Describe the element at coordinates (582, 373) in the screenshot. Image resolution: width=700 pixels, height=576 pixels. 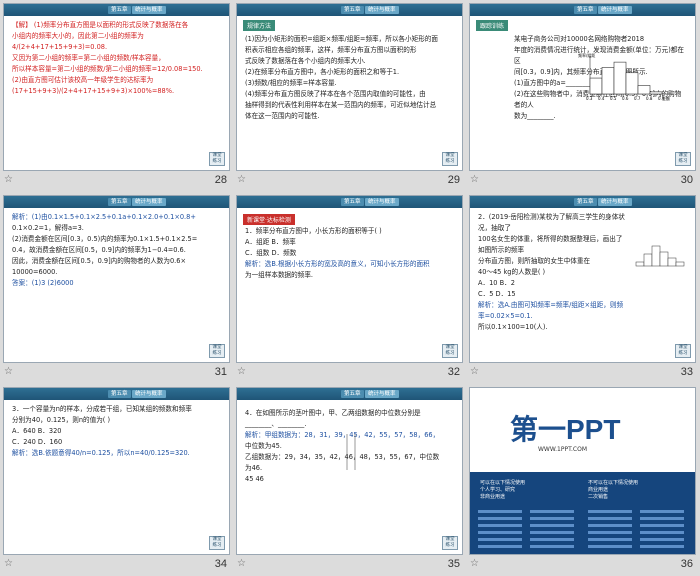
I see `thumbnail-footer: ☆ 33` at that location.